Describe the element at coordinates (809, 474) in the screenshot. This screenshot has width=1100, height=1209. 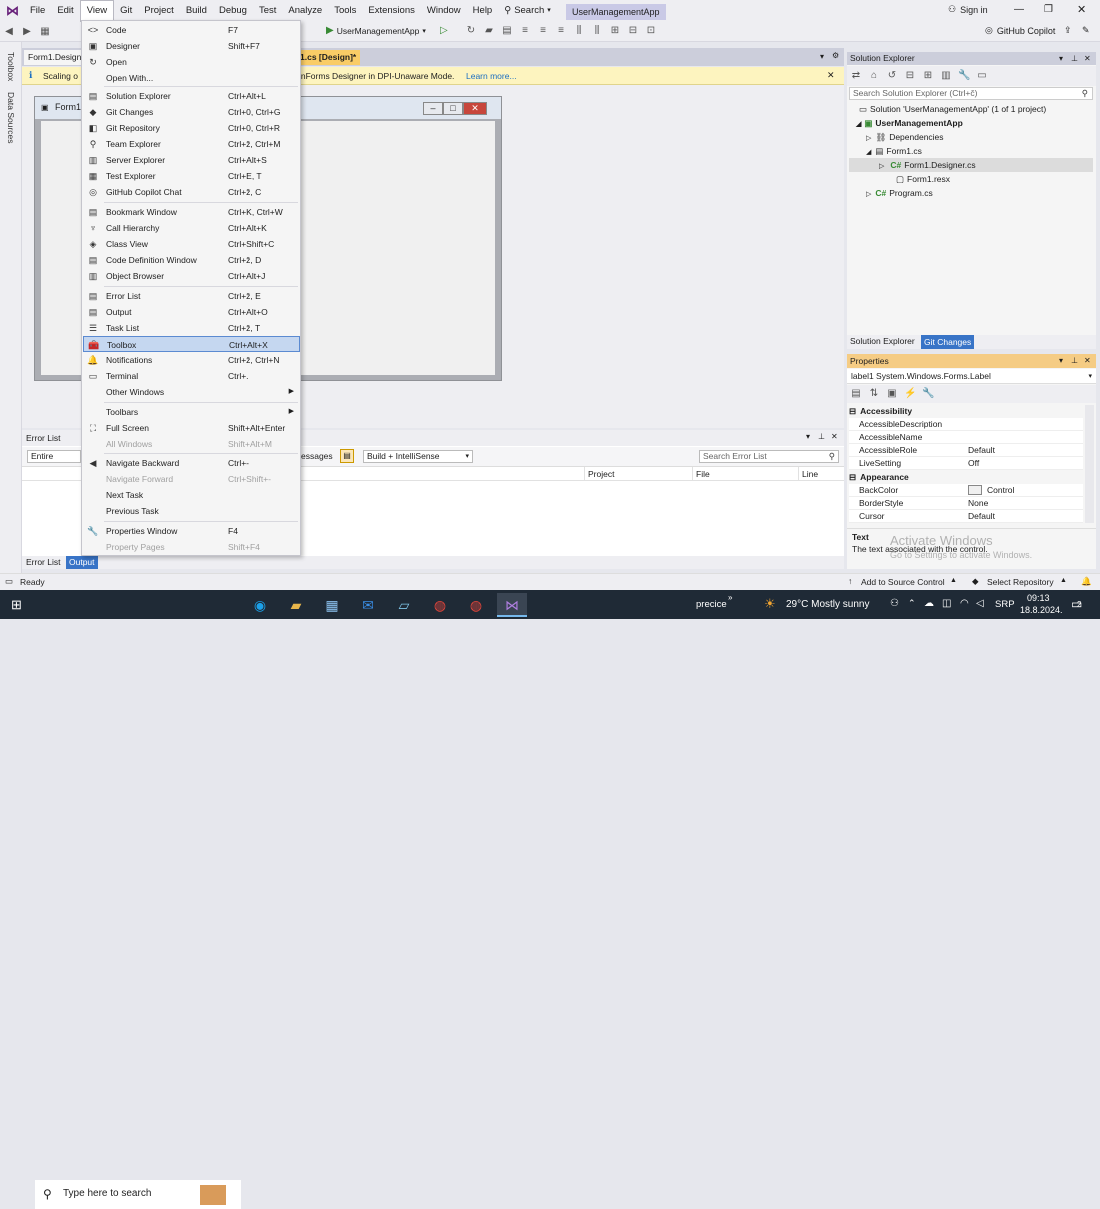
I see `column-line: Line` at that location.